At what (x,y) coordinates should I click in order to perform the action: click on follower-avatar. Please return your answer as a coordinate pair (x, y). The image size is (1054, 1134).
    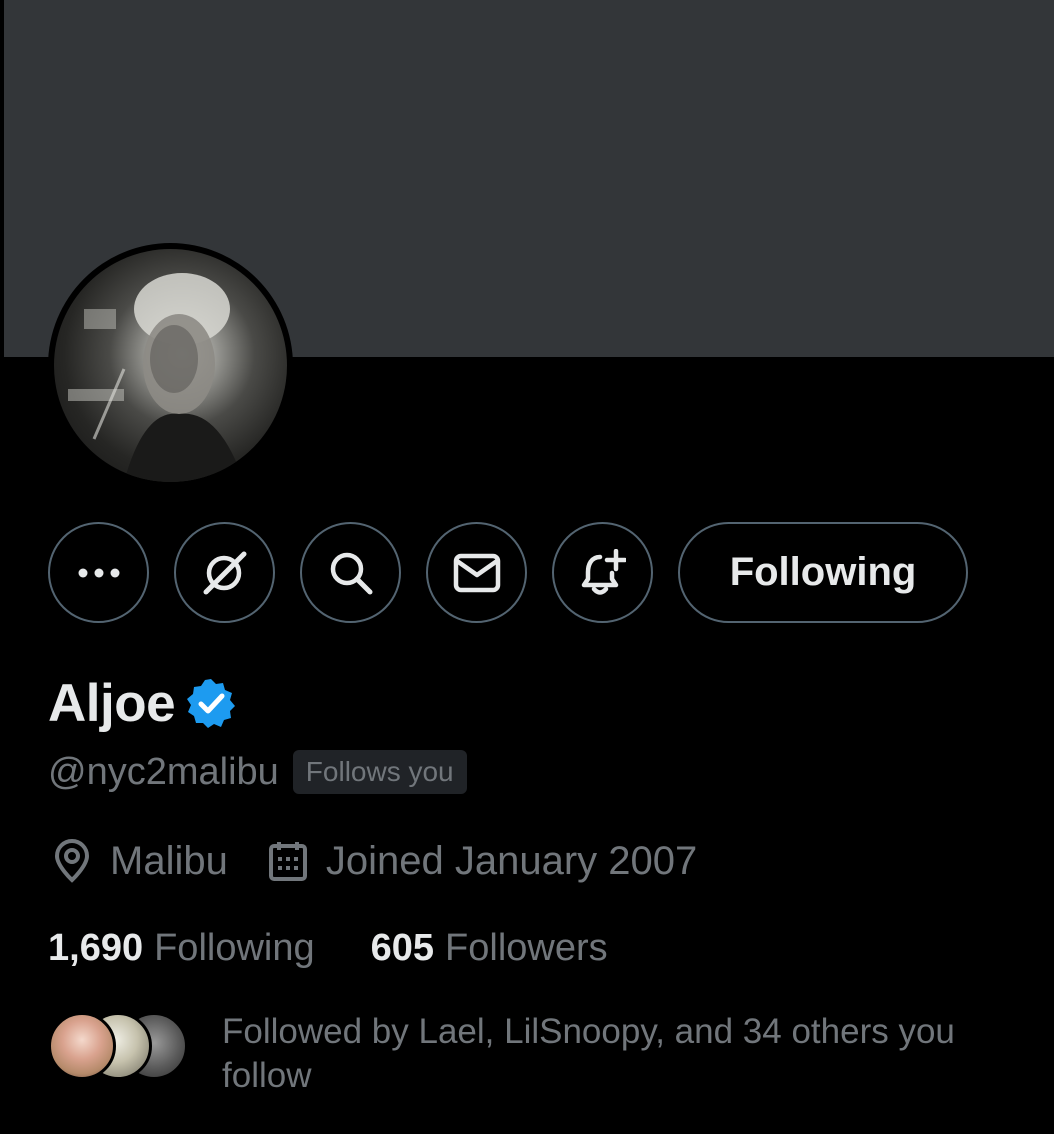
    Looking at the image, I should click on (82, 1046).